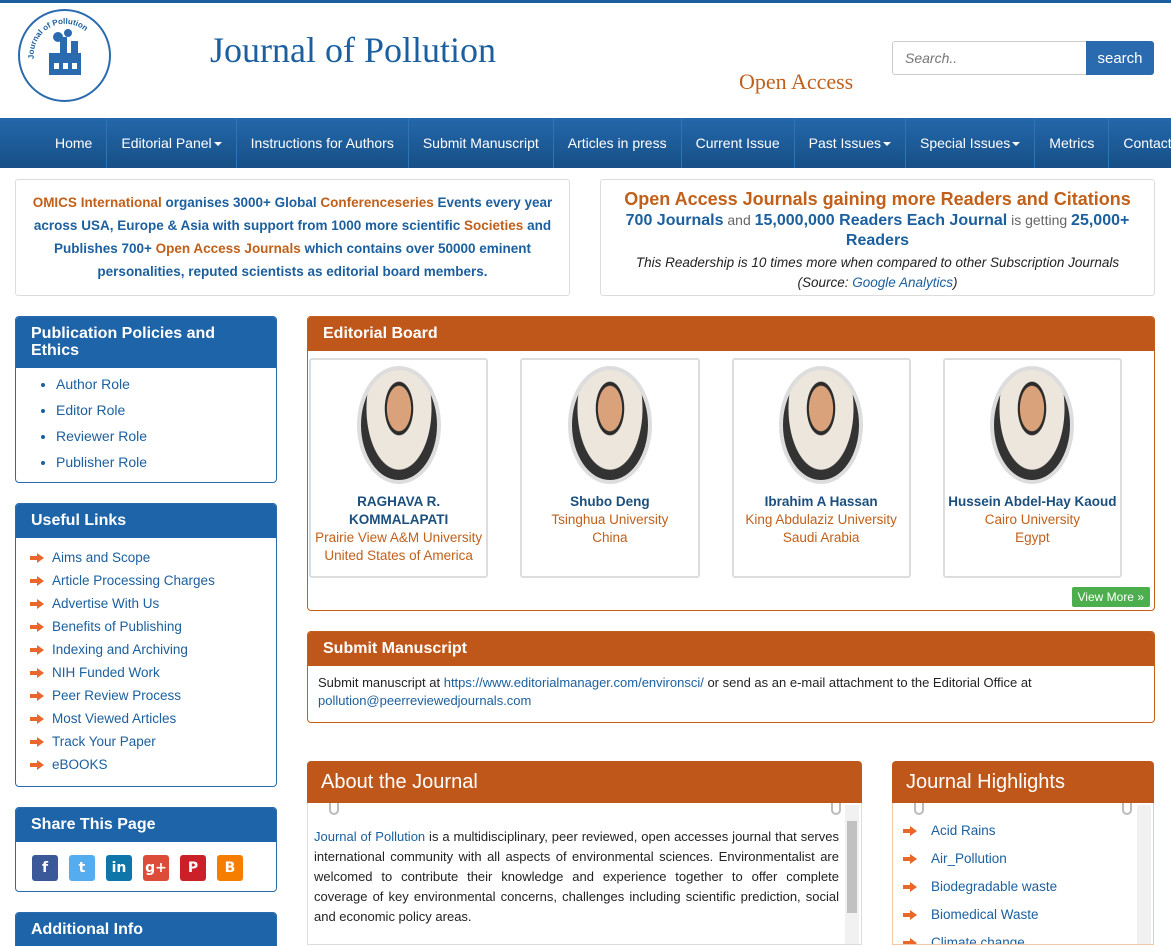  What do you see at coordinates (369, 836) in the screenshot?
I see `journal-name-link: Journal of Pollution` at bounding box center [369, 836].